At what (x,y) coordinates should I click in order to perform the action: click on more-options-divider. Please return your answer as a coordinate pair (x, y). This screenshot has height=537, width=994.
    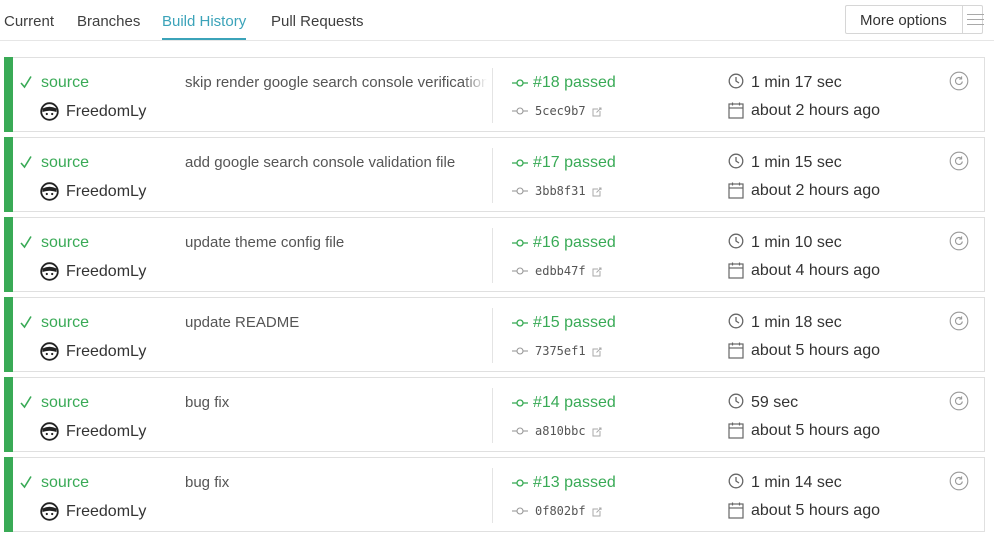
    Looking at the image, I should click on (962, 19).